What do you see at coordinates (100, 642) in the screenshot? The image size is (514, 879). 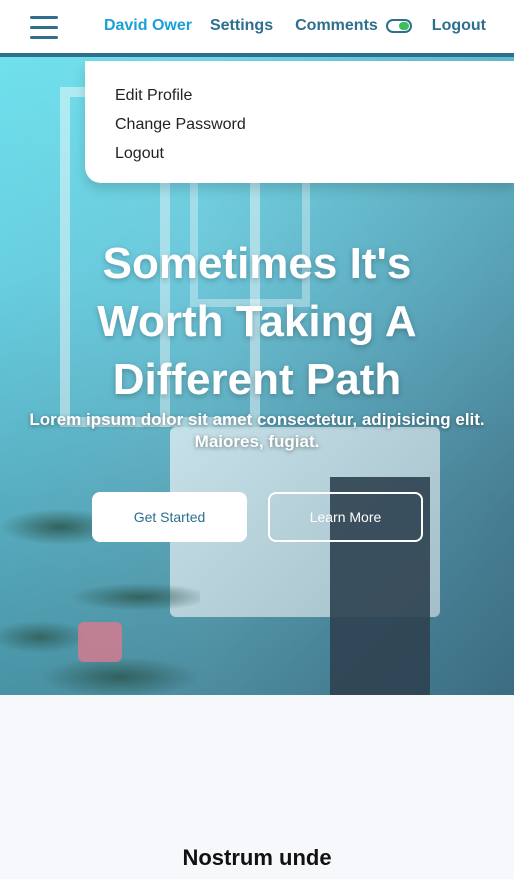 I see `hero-background-pot` at bounding box center [100, 642].